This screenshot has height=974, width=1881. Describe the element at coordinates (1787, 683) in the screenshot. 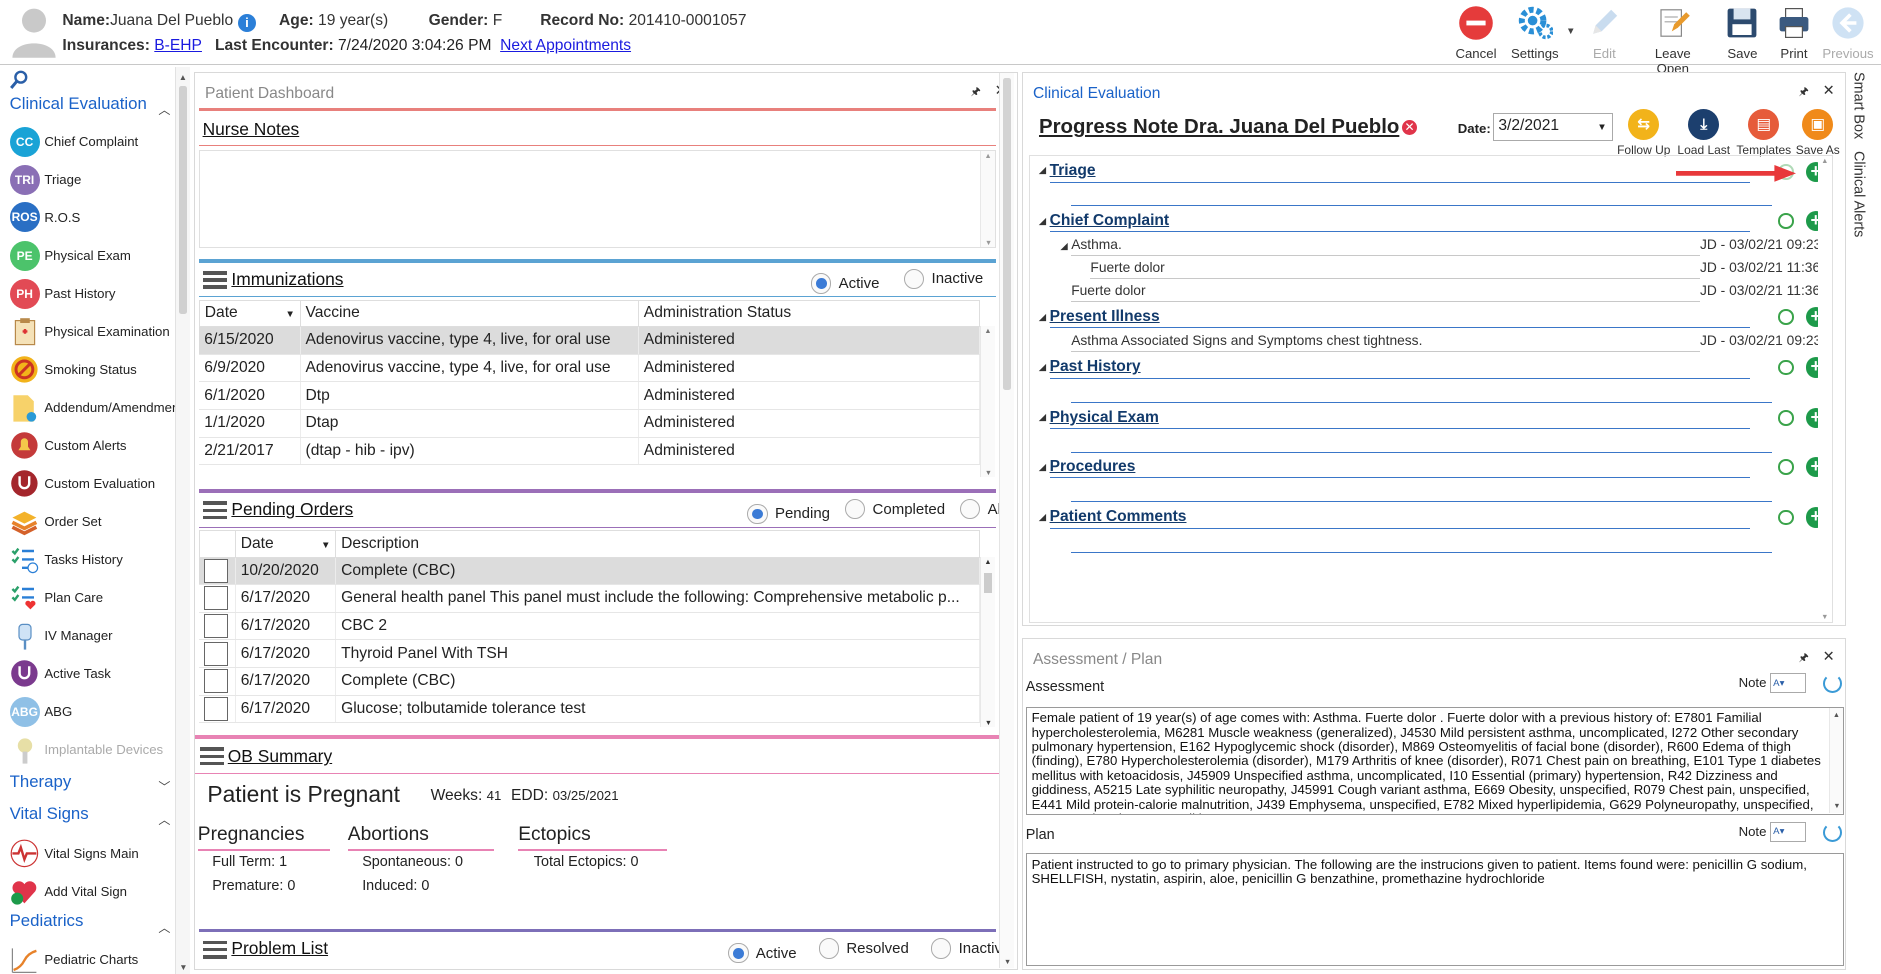

I see `note-format-dropdown: A▾` at that location.